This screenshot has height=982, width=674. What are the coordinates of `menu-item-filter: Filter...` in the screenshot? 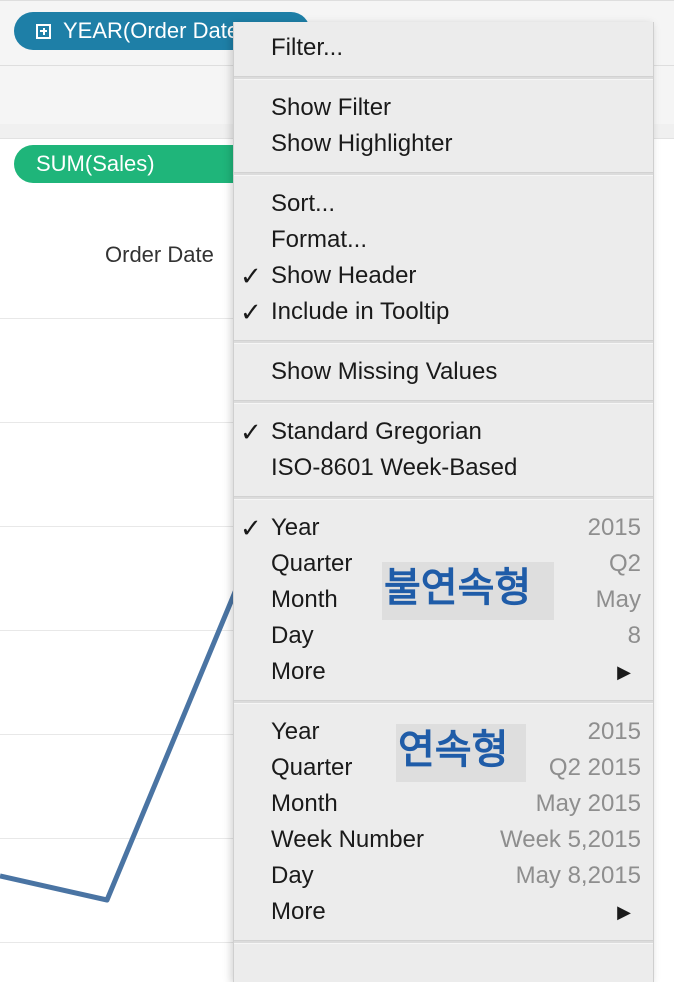 It's located at (443, 48).